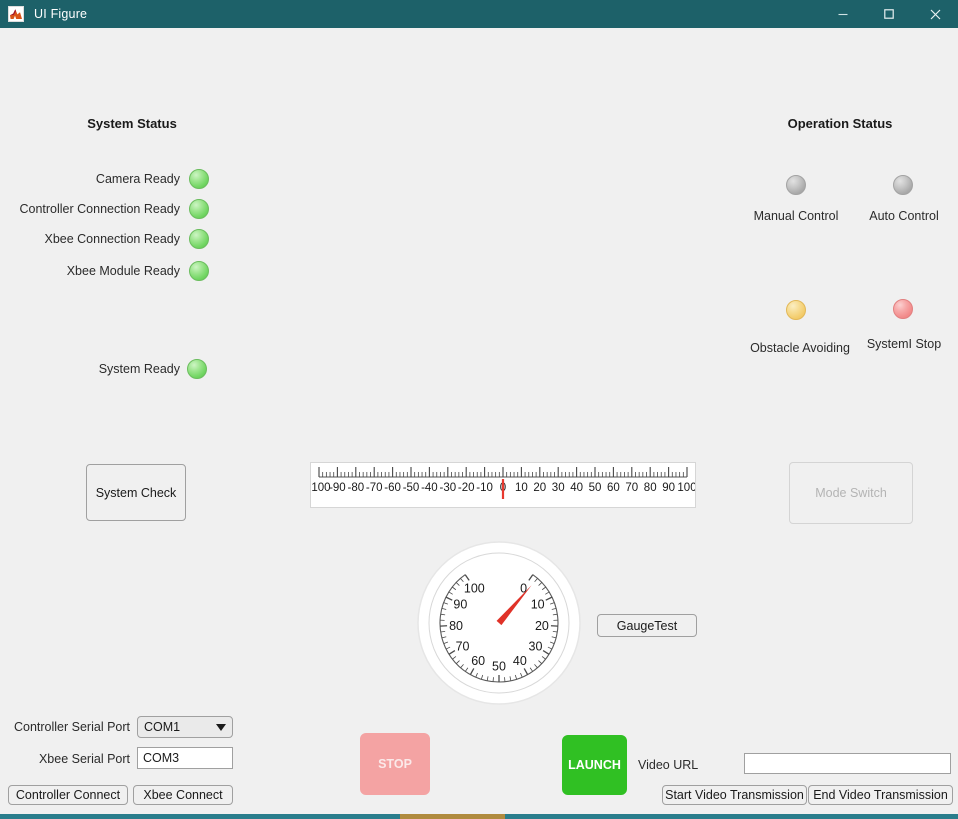 The height and width of the screenshot is (819, 958). Describe the element at coordinates (162, 727) in the screenshot. I see `controller-serial-port-value: COM1` at that location.